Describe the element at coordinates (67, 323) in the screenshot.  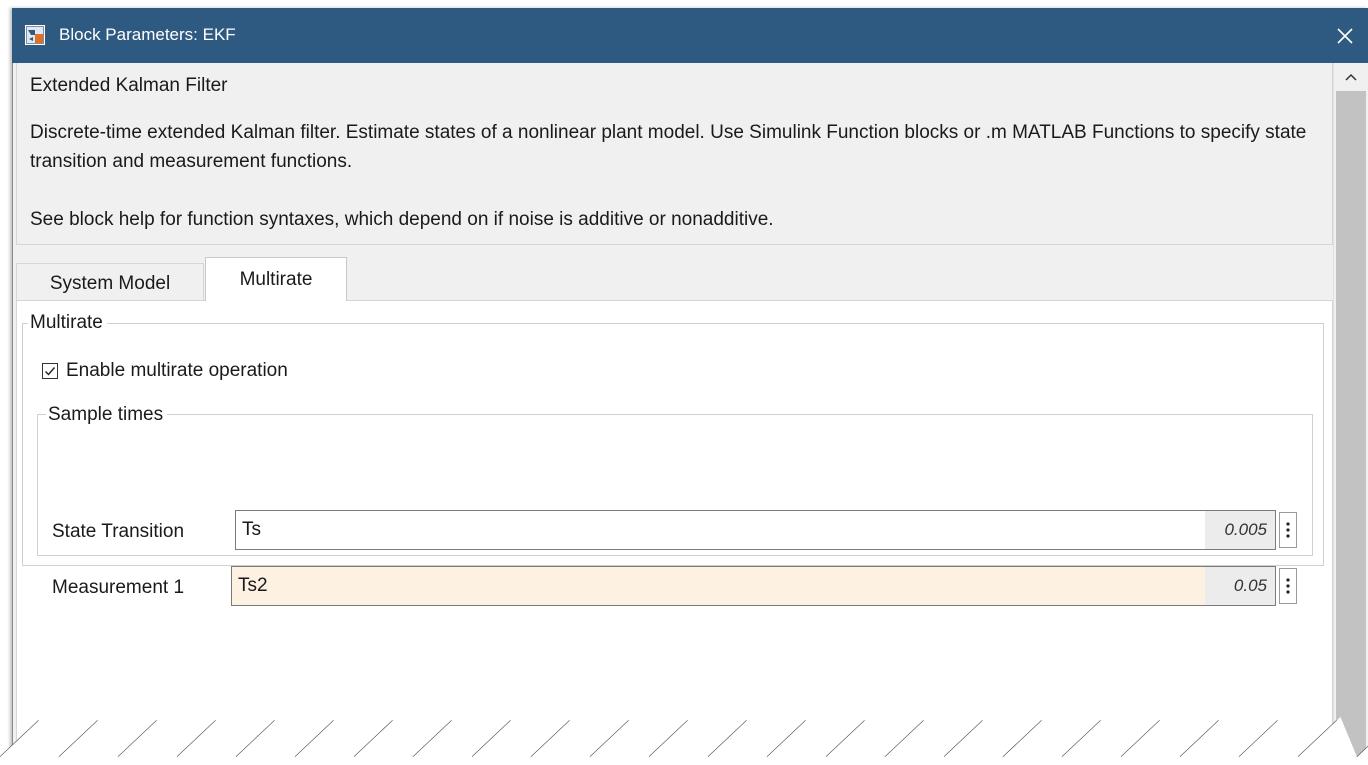
I see `multirate-group-title: Multirate` at that location.